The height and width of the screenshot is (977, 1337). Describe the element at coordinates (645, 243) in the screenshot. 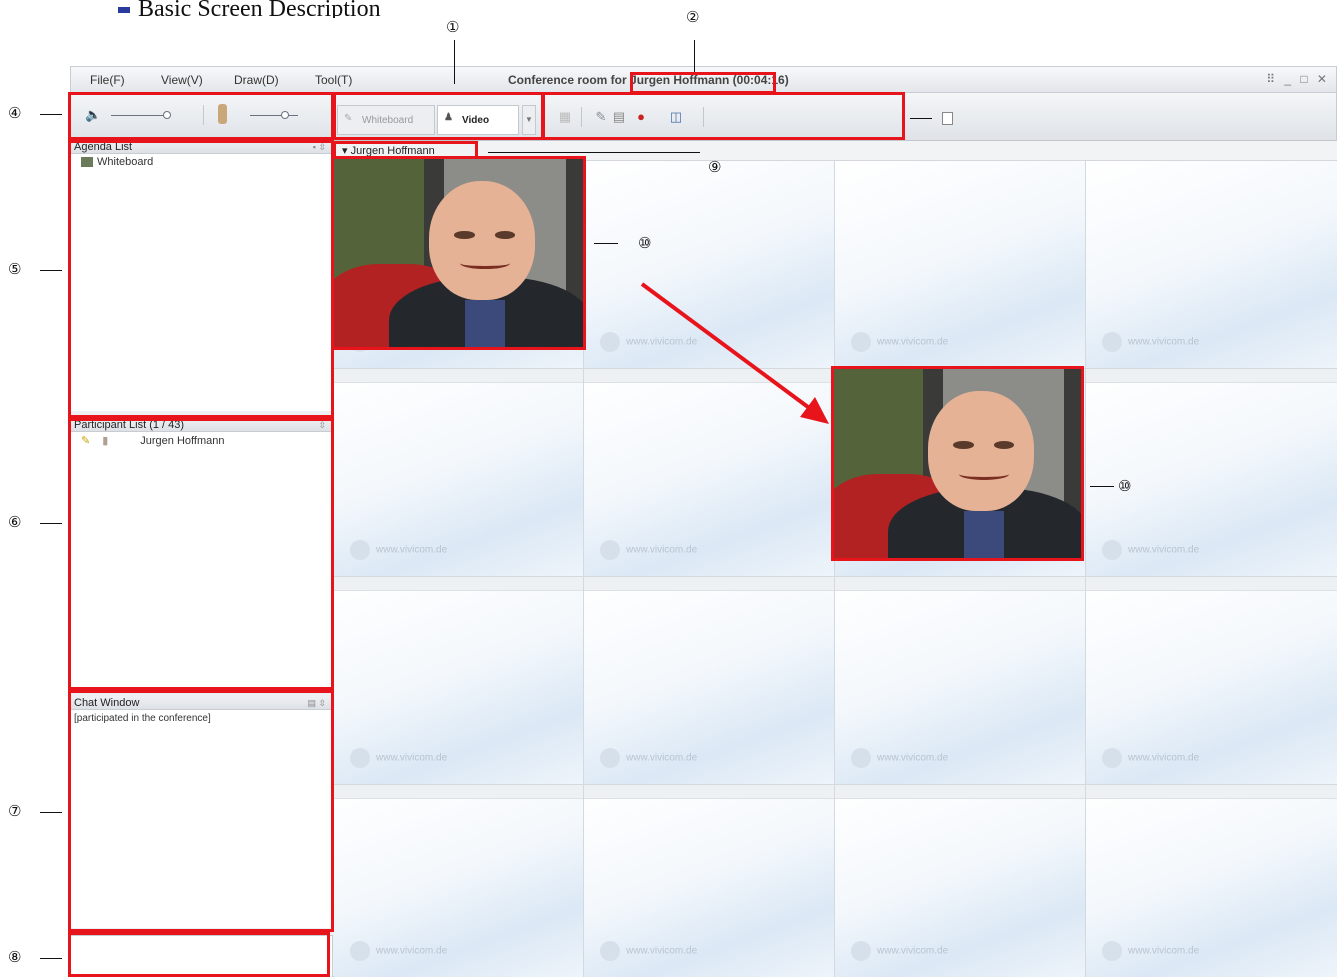

I see `annotation-label-10a: ⑩` at that location.